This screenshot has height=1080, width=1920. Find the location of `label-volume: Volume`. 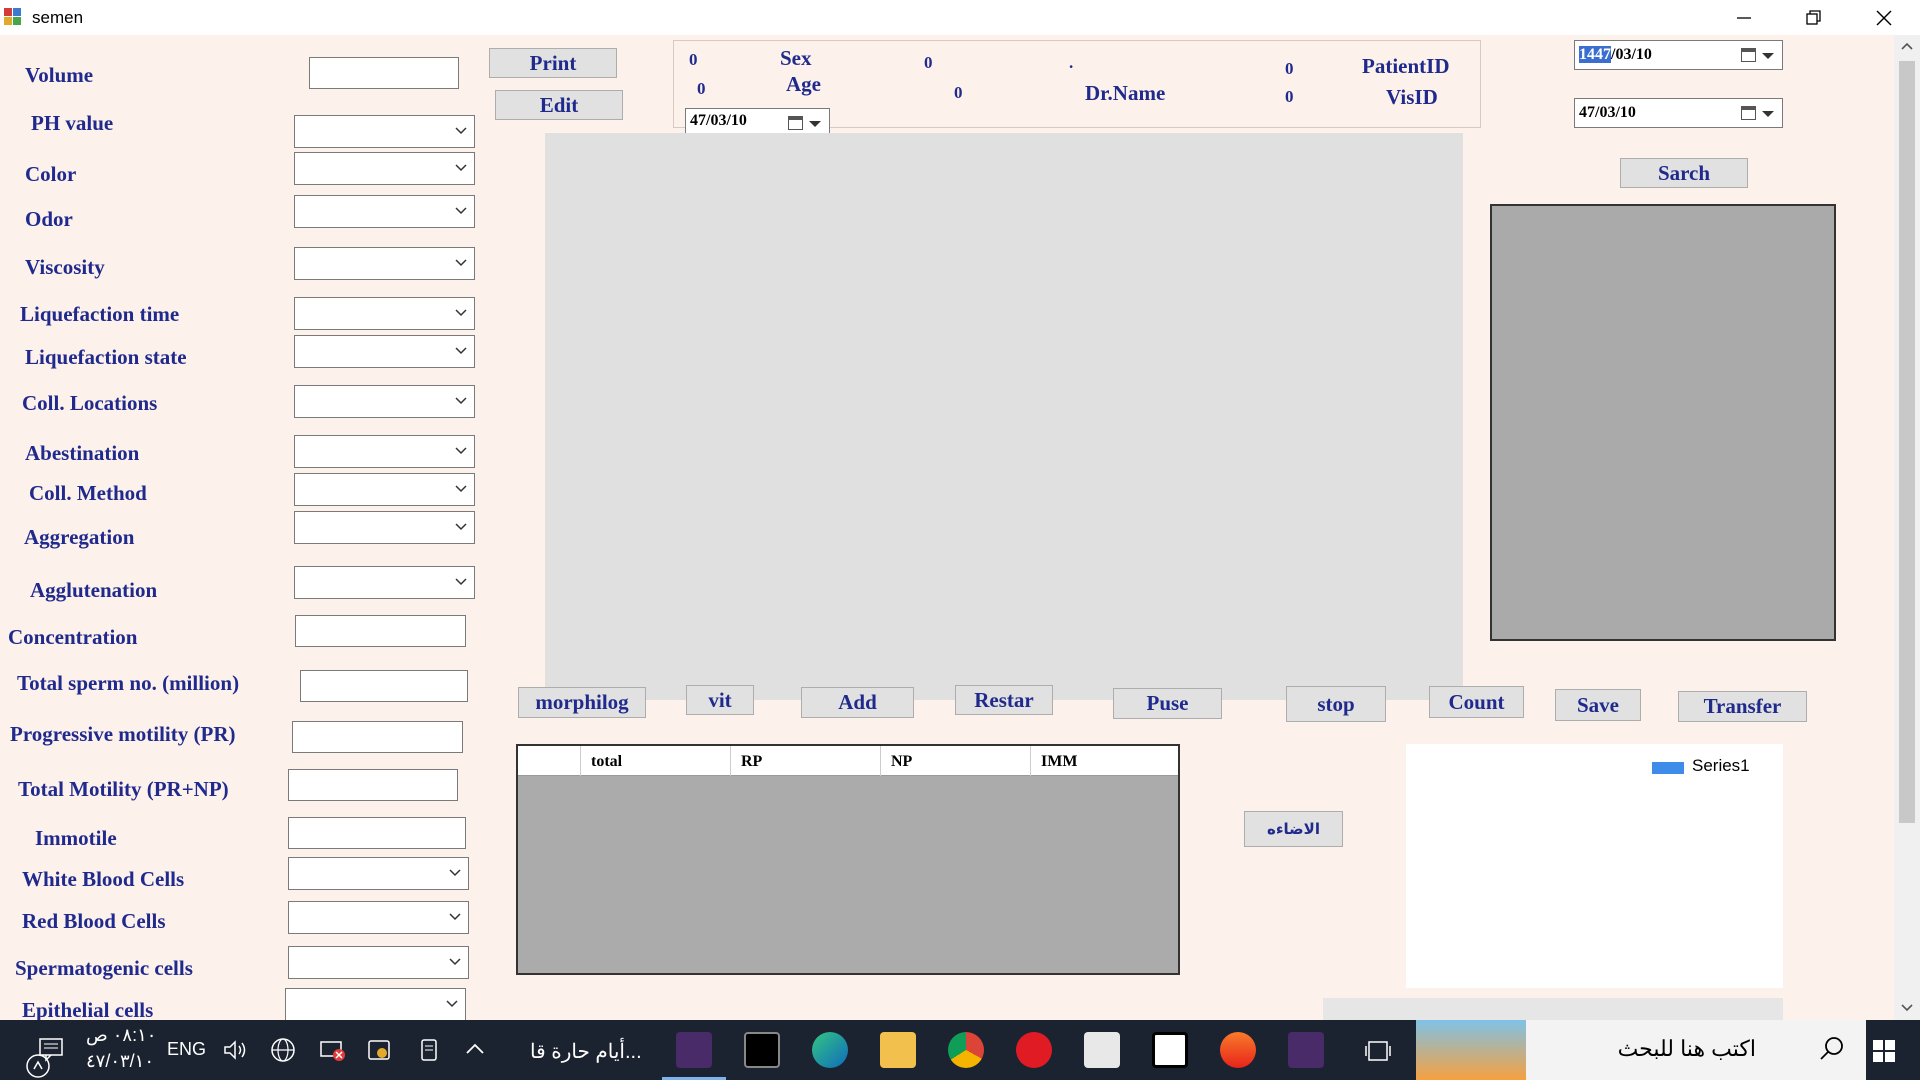

label-volume: Volume is located at coordinates (59, 75).